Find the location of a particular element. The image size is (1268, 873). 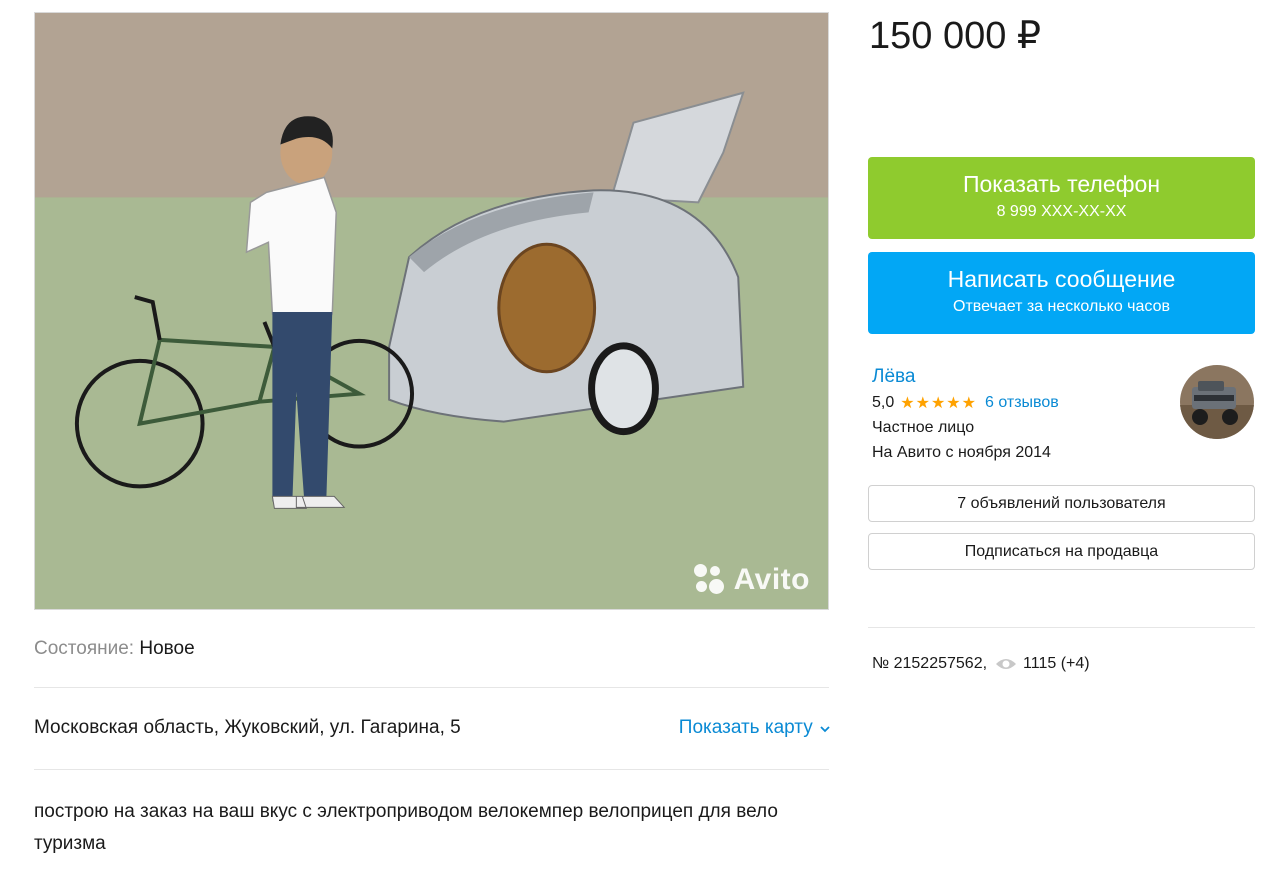

star-icons: ★★★★★ is located at coordinates (938, 403).